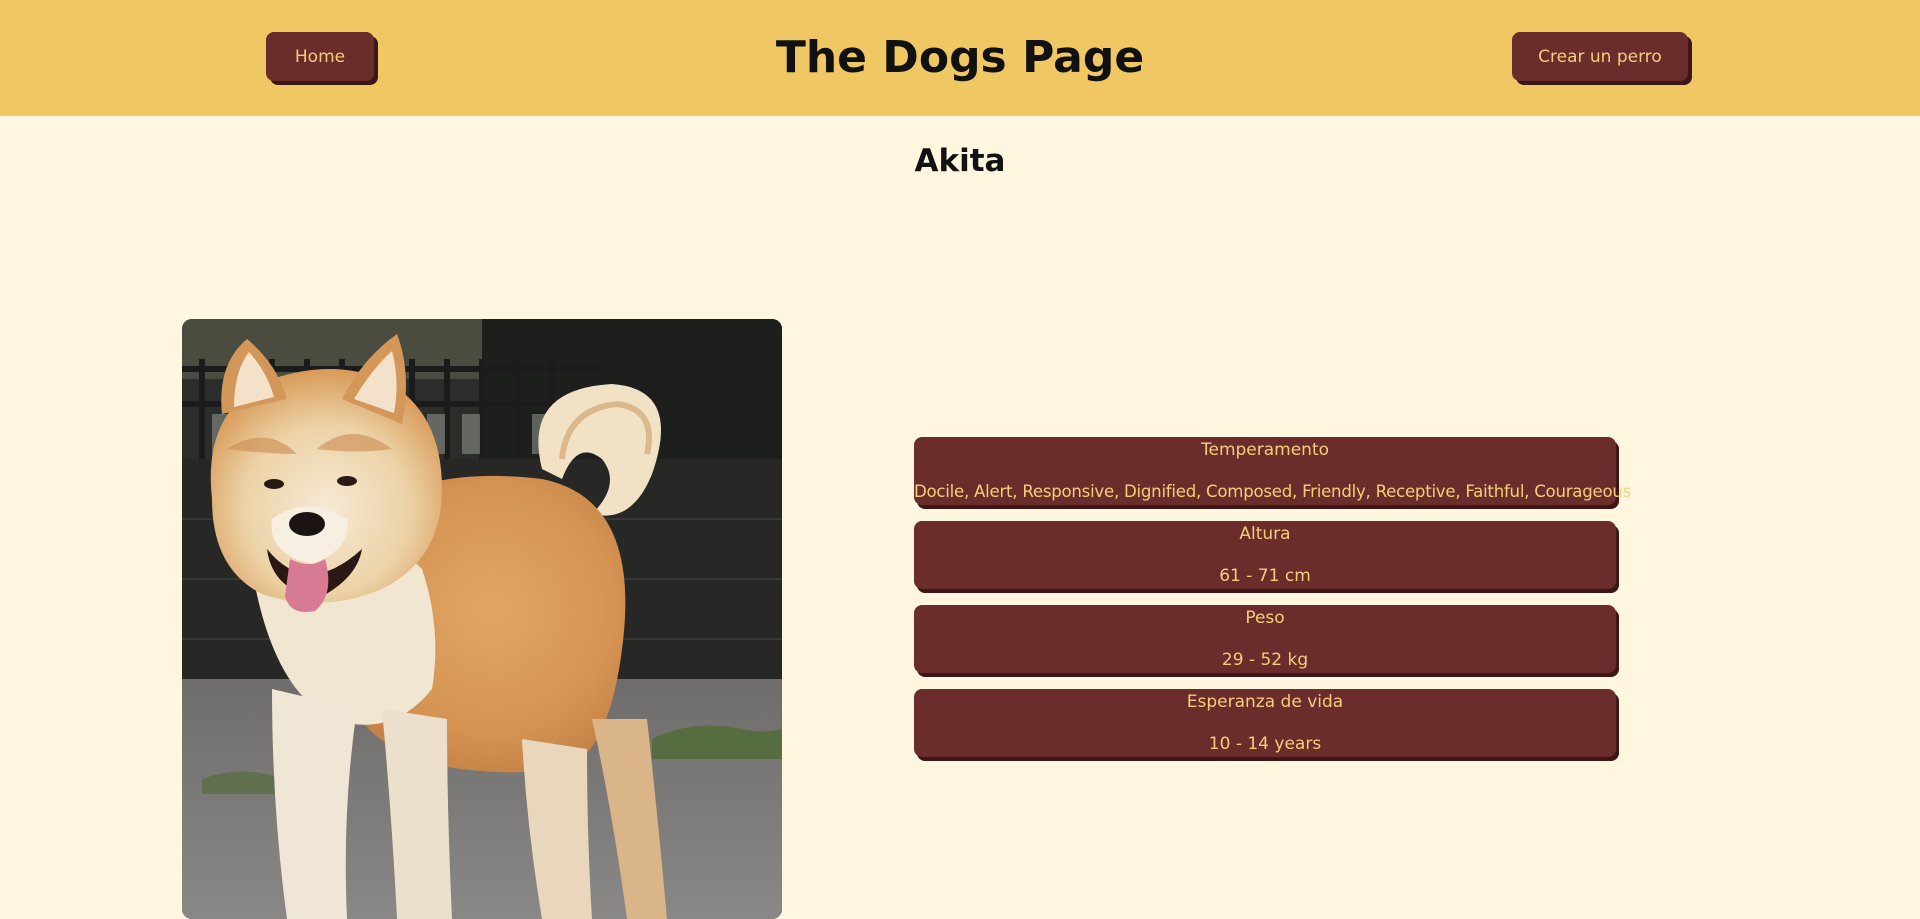 This screenshot has width=1920, height=919. I want to click on life-expectancy-value: 10 - 14 years, so click(1265, 744).